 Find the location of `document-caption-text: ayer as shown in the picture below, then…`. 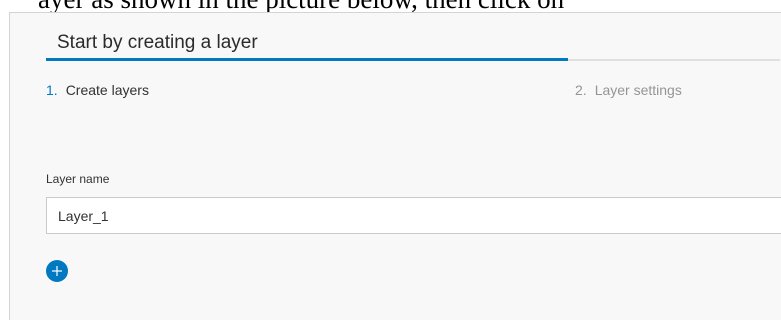

document-caption-text: ayer as shown in the picture below, then… is located at coordinates (390, 6).